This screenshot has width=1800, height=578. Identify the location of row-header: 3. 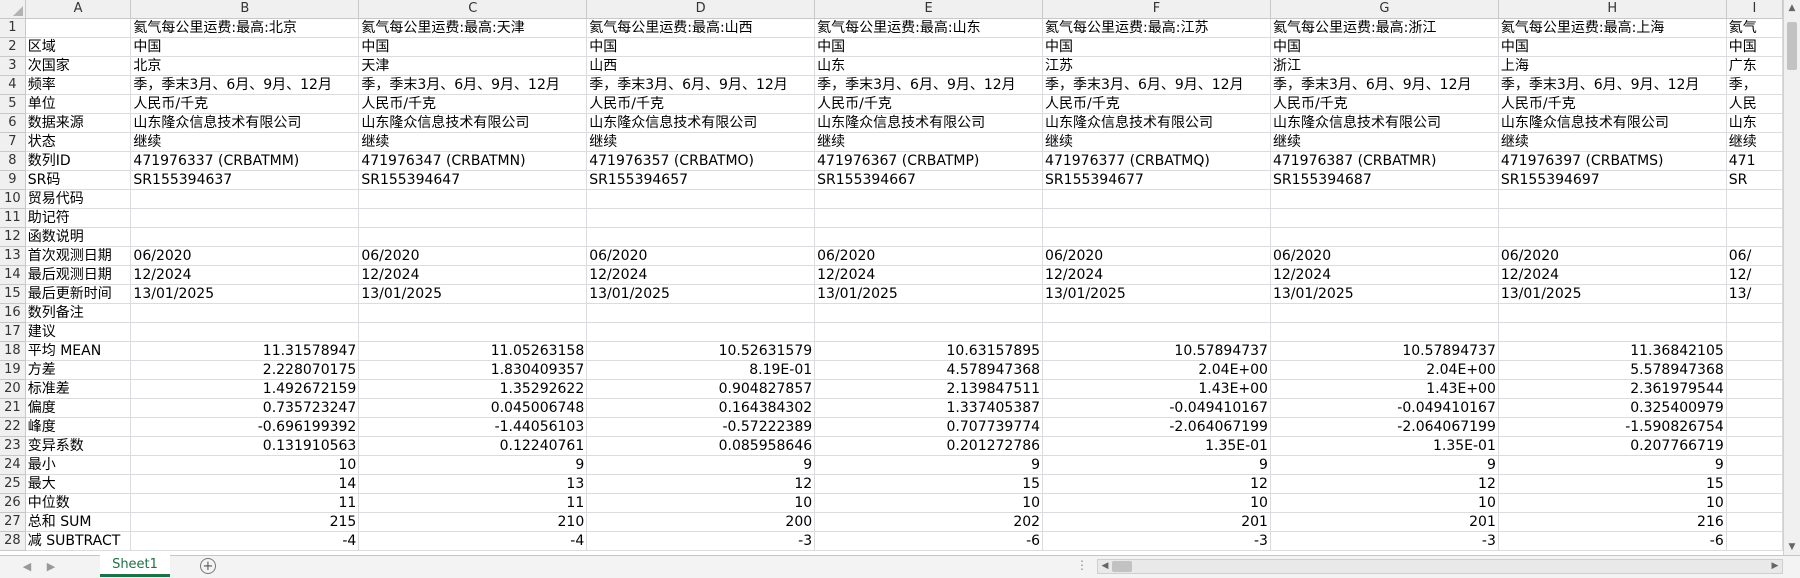
(13, 66).